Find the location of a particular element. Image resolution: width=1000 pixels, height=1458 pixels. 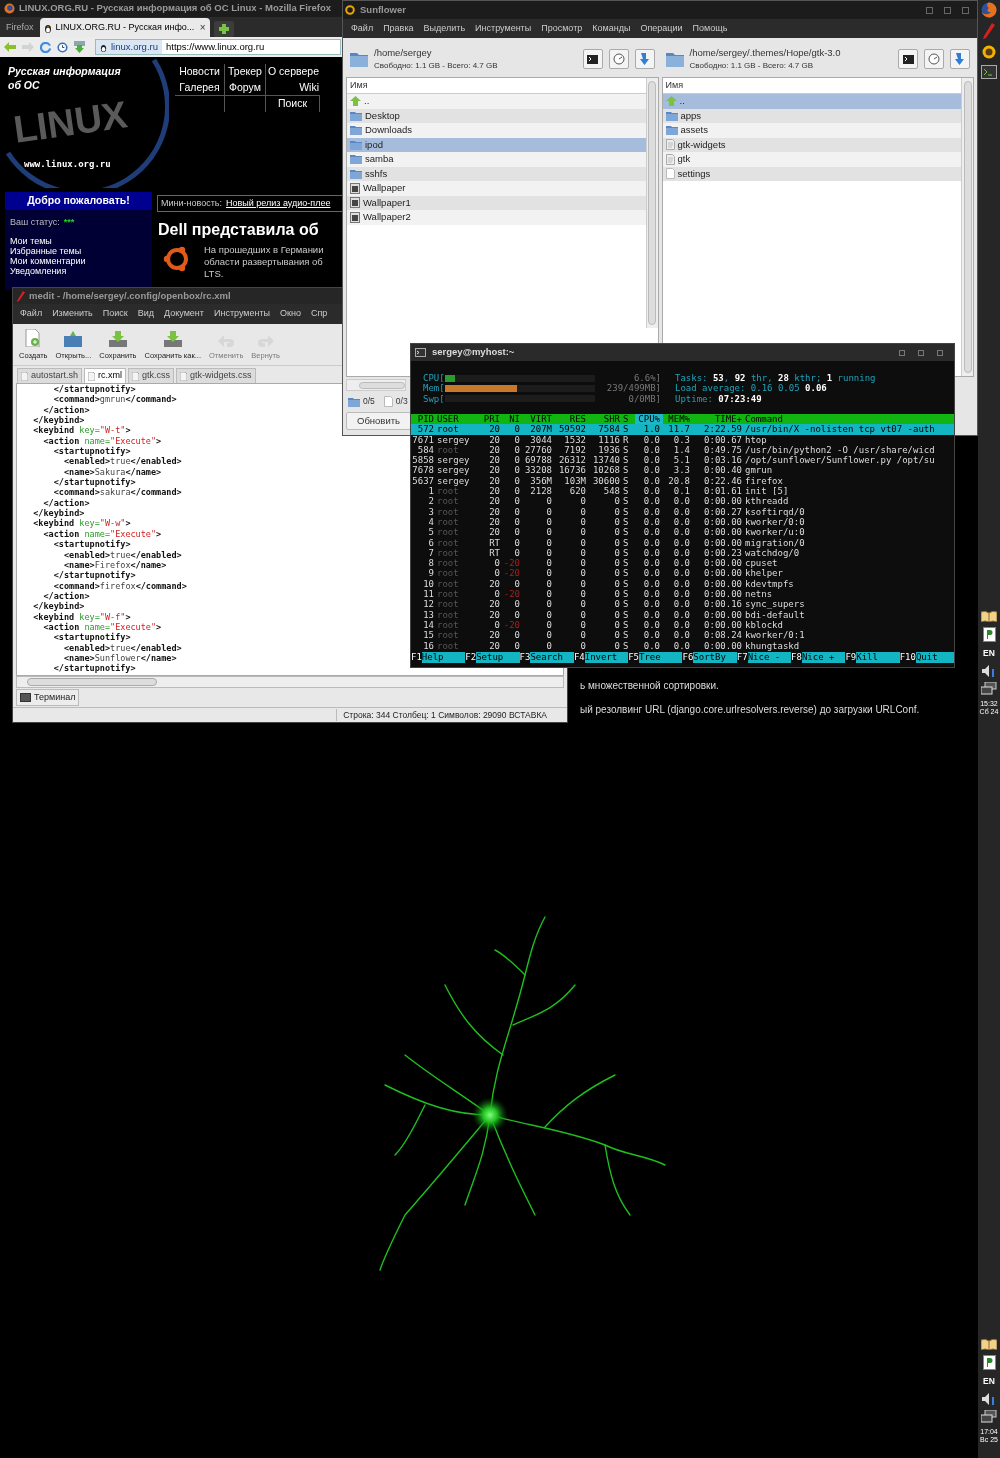

file-tab: autostart.sh is located at coordinates (50, 375).